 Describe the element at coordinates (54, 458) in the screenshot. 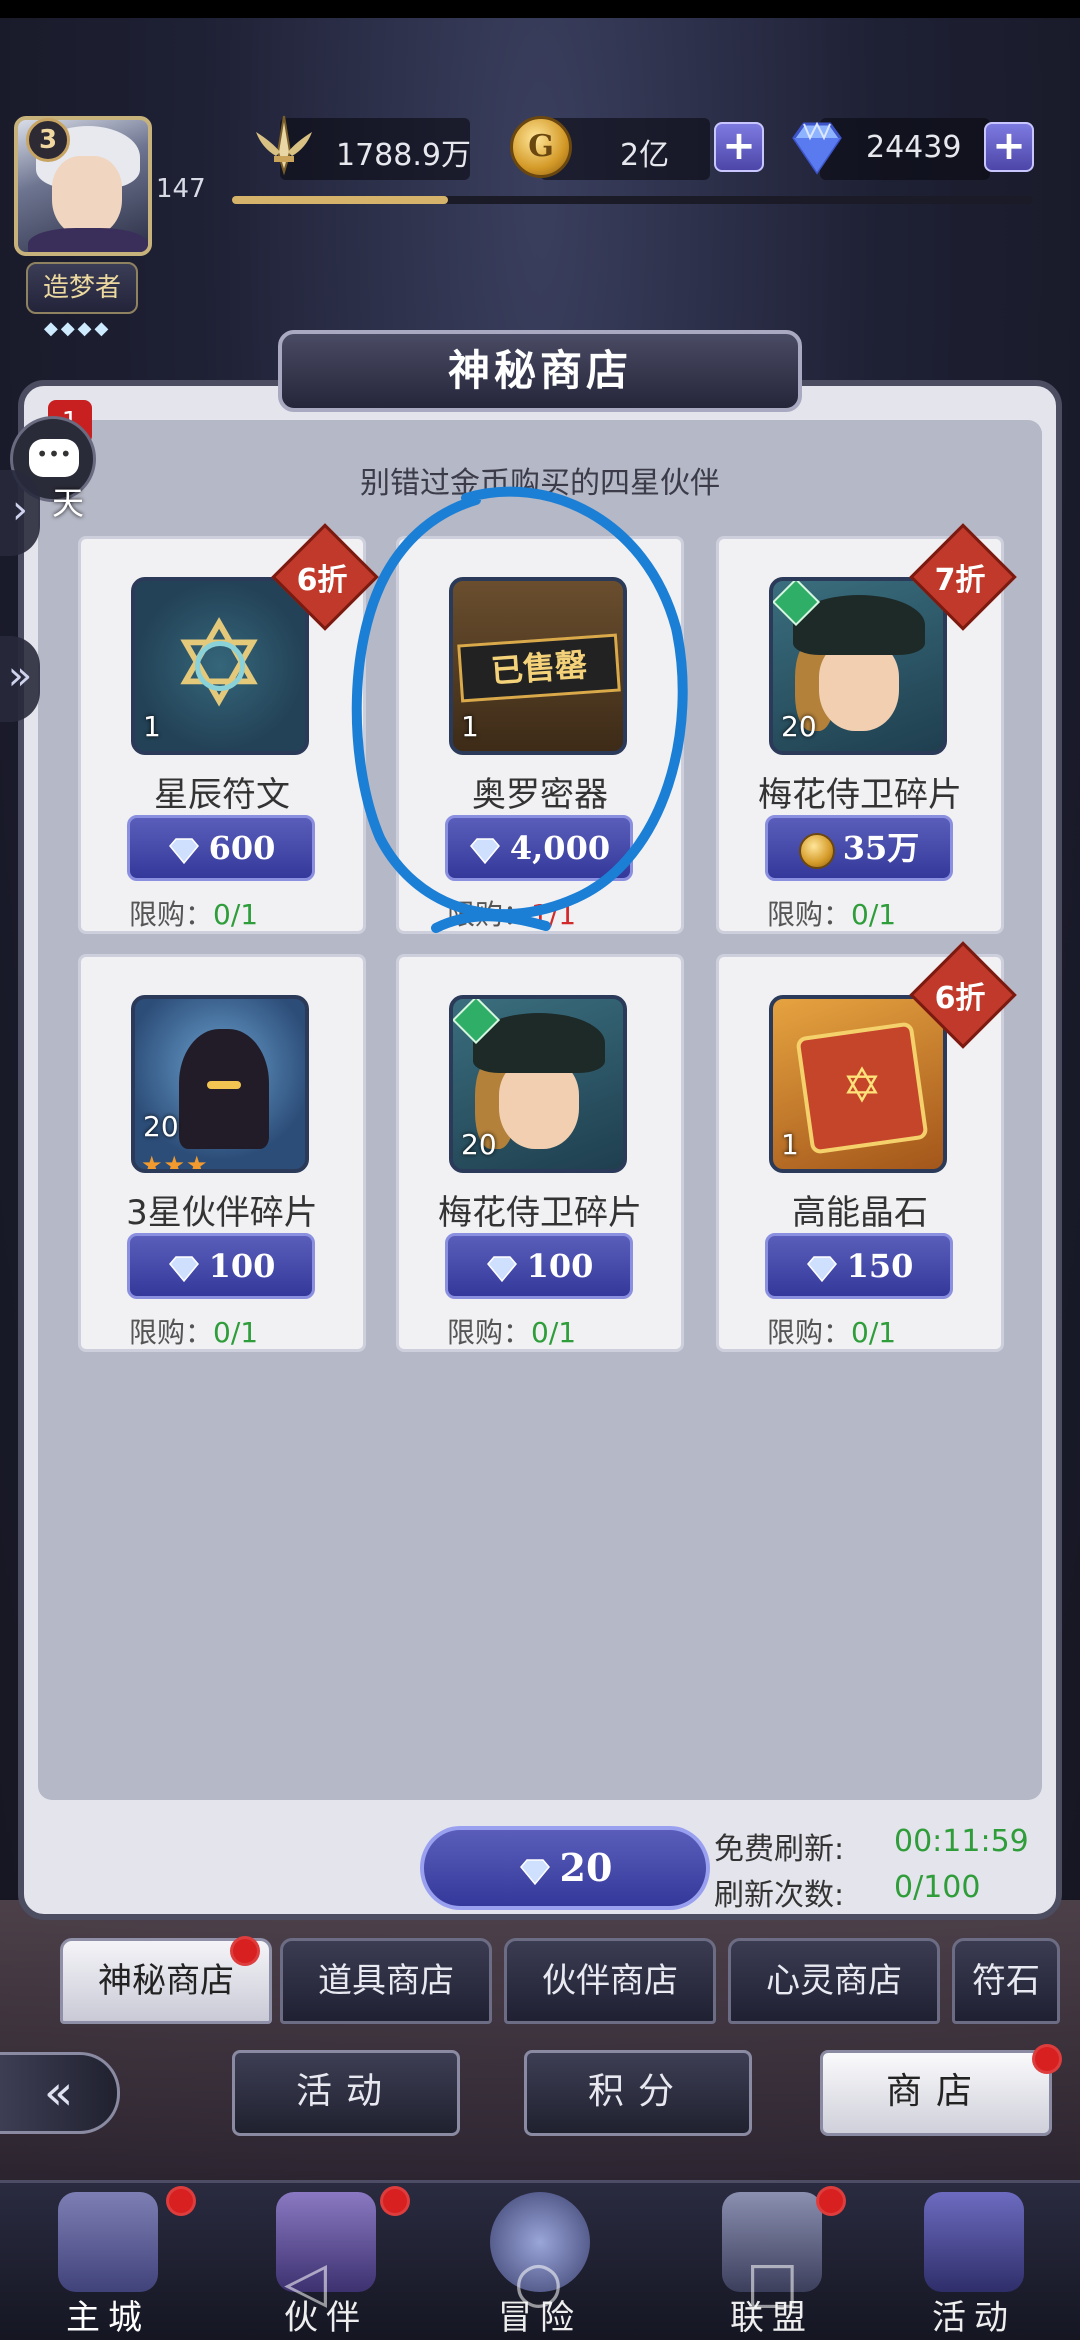

I see `chat-bubble-icon: •••` at that location.